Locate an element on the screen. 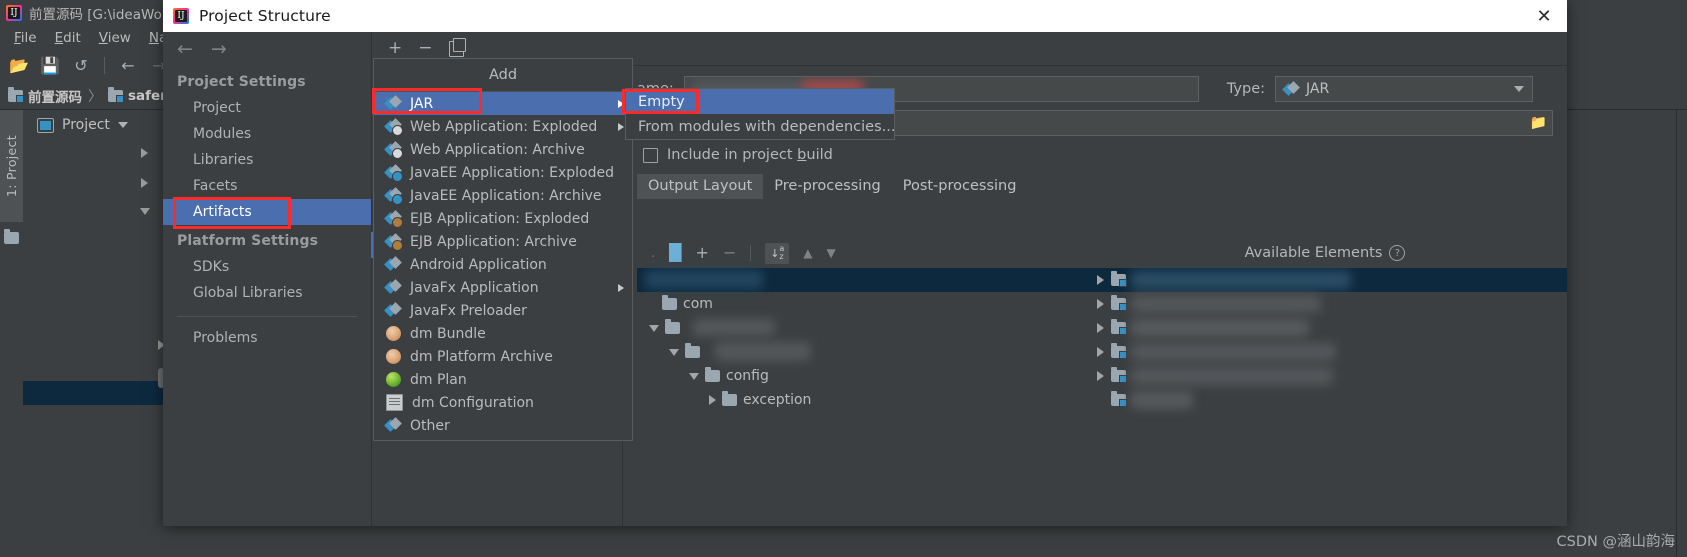  tab-pre-processing: Pre-processing is located at coordinates (827, 186).